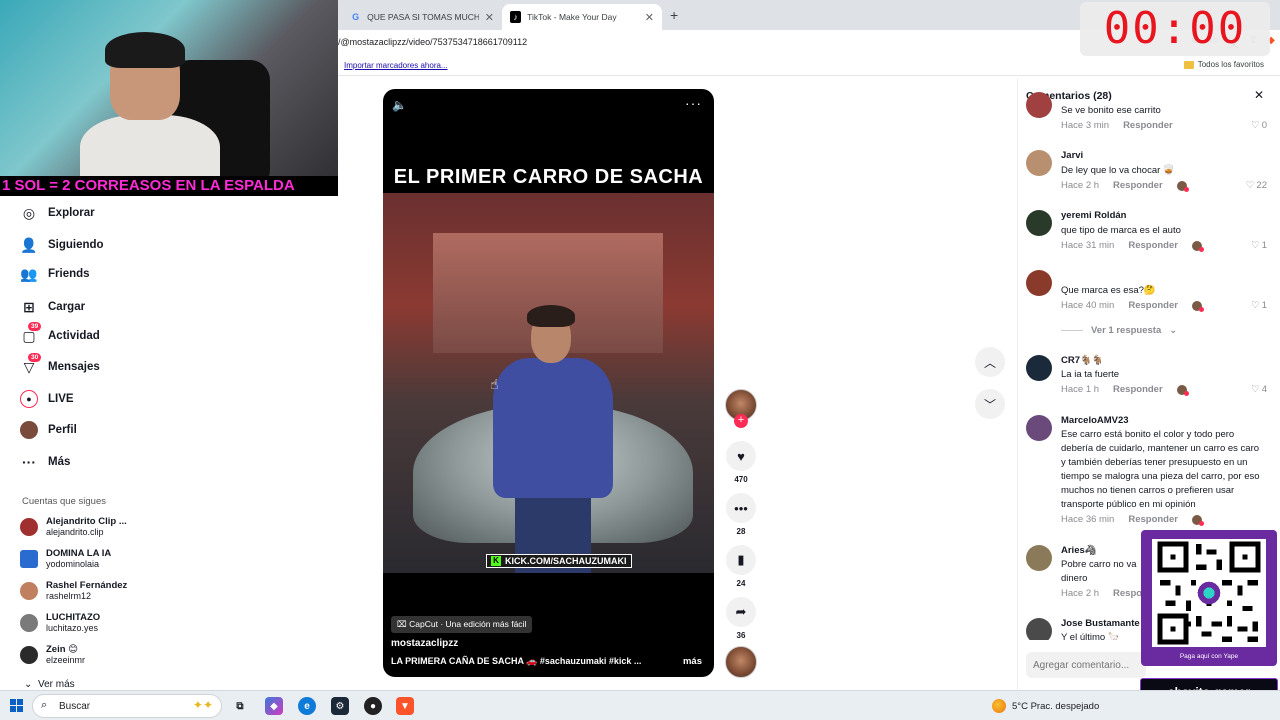 The width and height of the screenshot is (1280, 720). Describe the element at coordinates (67, 307) in the screenshot. I see `nav-label: Cargar` at that location.